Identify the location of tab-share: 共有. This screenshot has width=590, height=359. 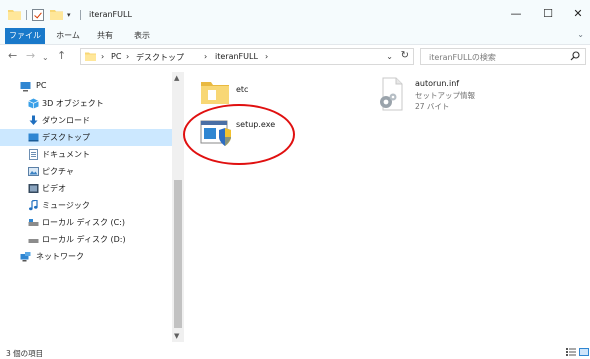
(105, 36).